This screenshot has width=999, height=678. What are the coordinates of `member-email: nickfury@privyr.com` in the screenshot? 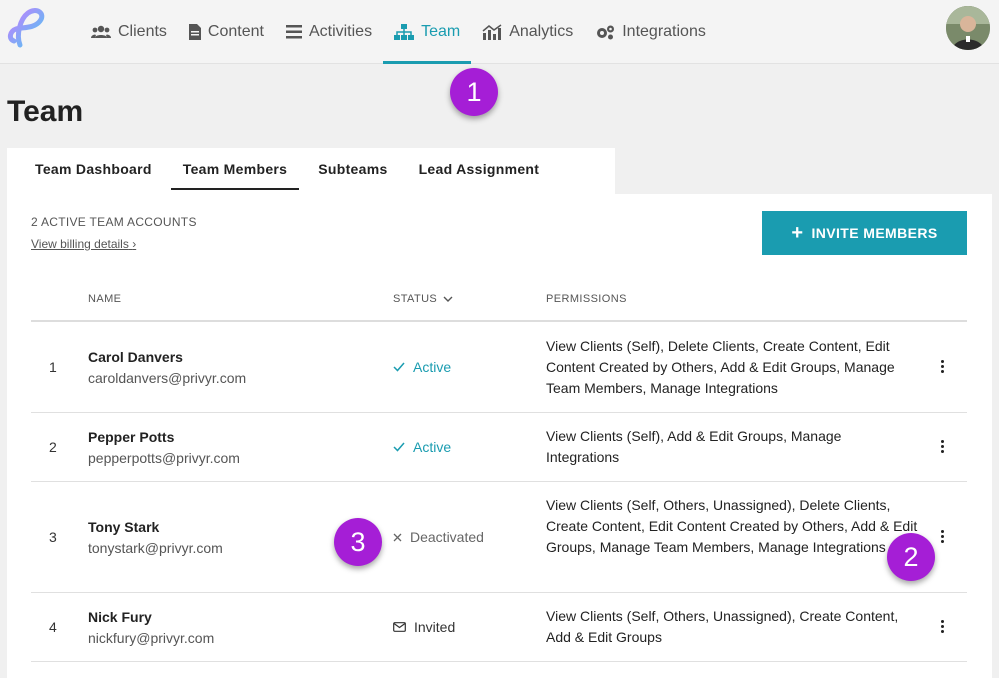 It's located at (151, 638).